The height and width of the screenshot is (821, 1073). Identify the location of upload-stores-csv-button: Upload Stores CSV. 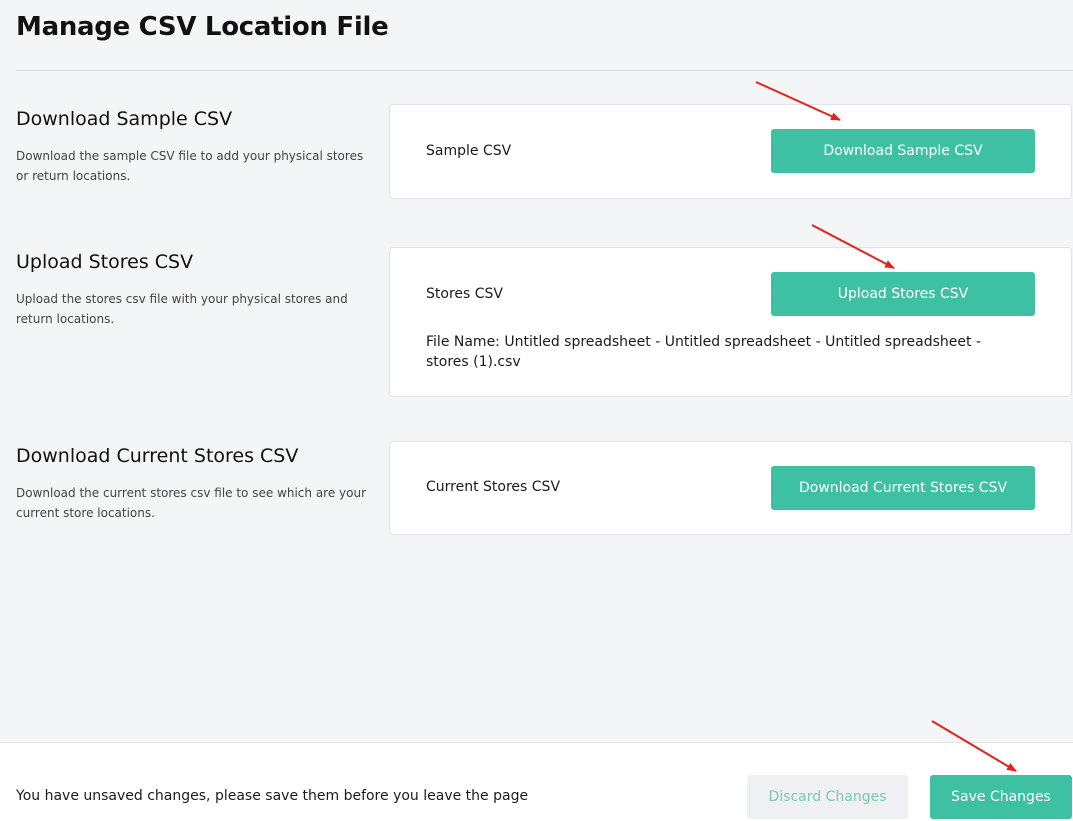
(903, 294).